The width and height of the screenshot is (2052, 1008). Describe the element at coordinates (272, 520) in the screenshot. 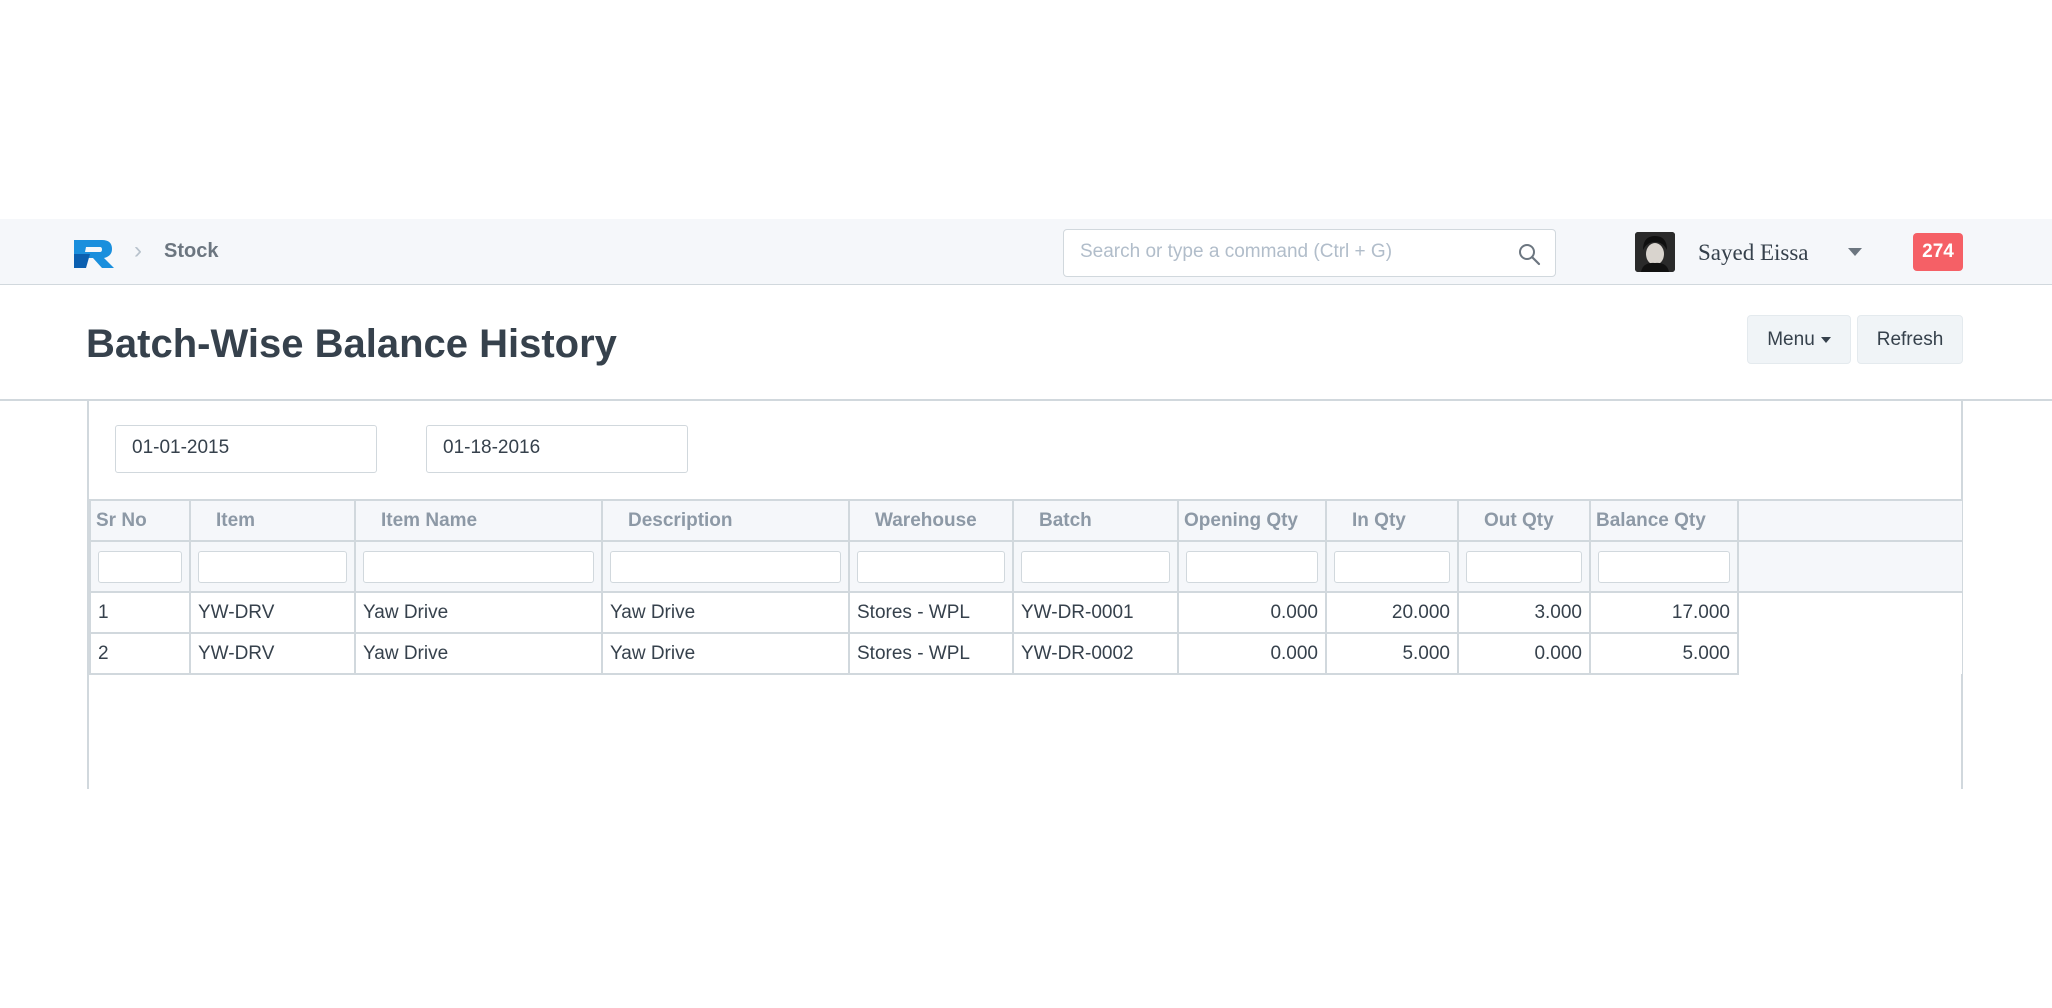

I see `column-header: Item` at that location.